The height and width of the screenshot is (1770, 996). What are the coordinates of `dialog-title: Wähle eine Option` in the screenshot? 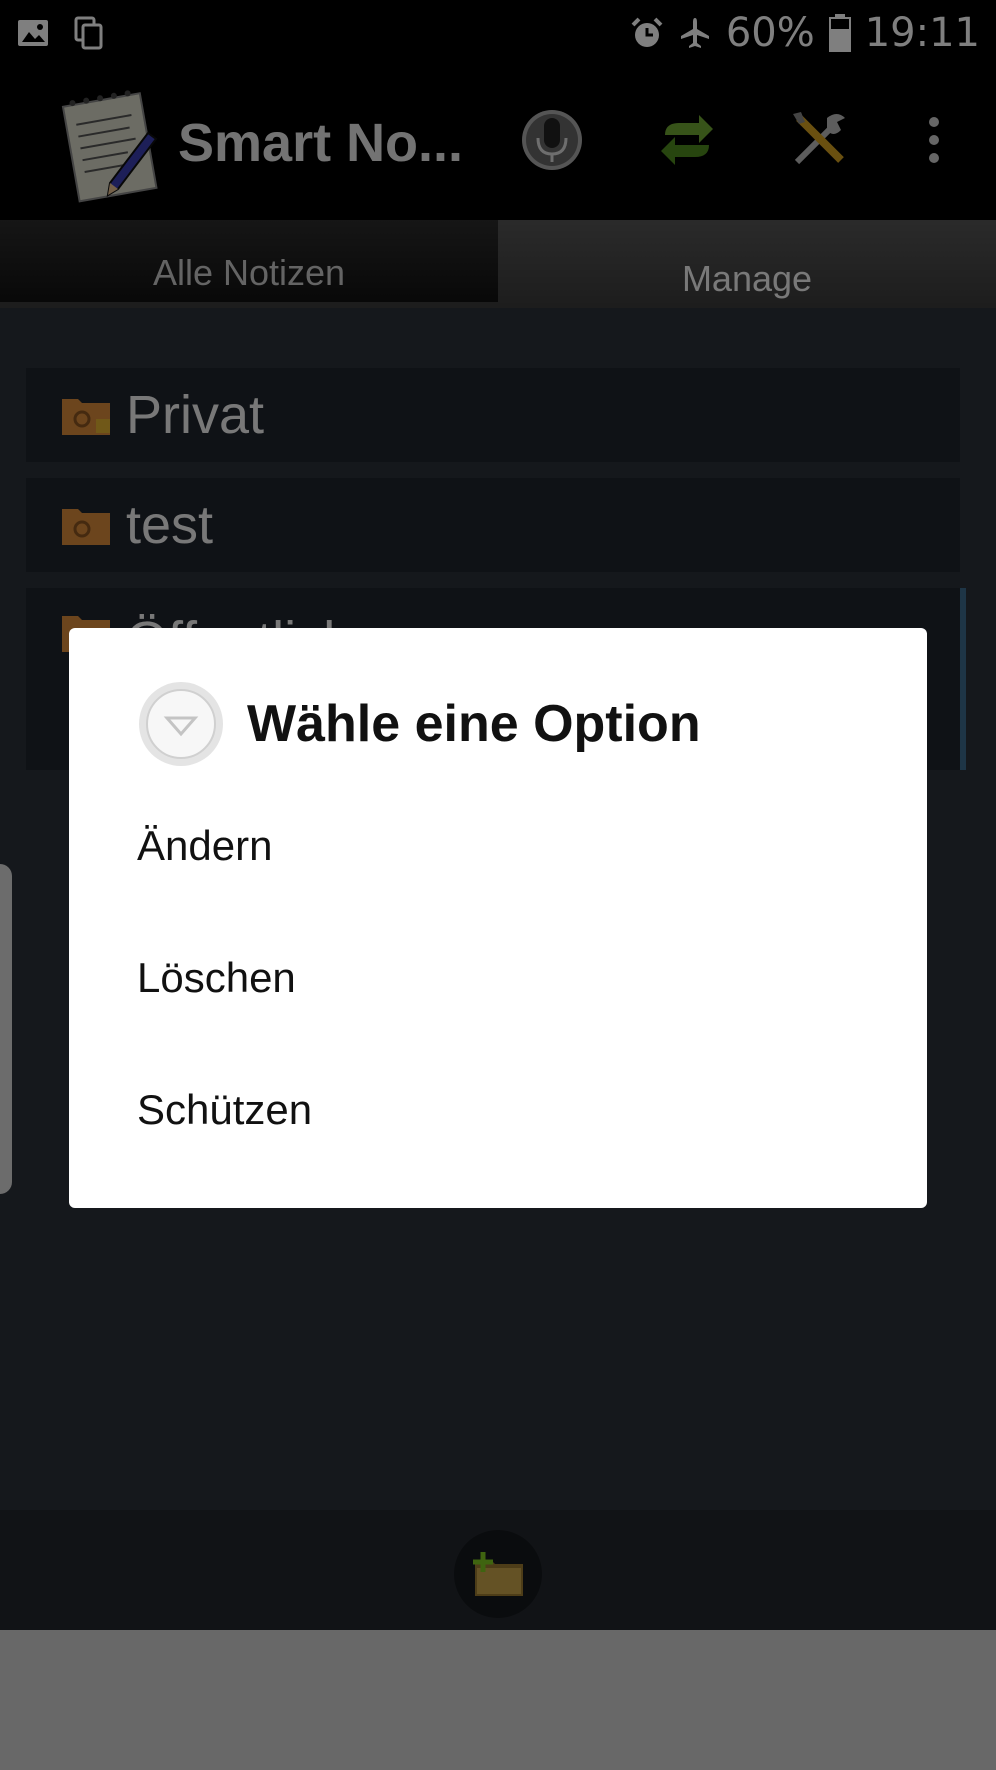 It's located at (474, 724).